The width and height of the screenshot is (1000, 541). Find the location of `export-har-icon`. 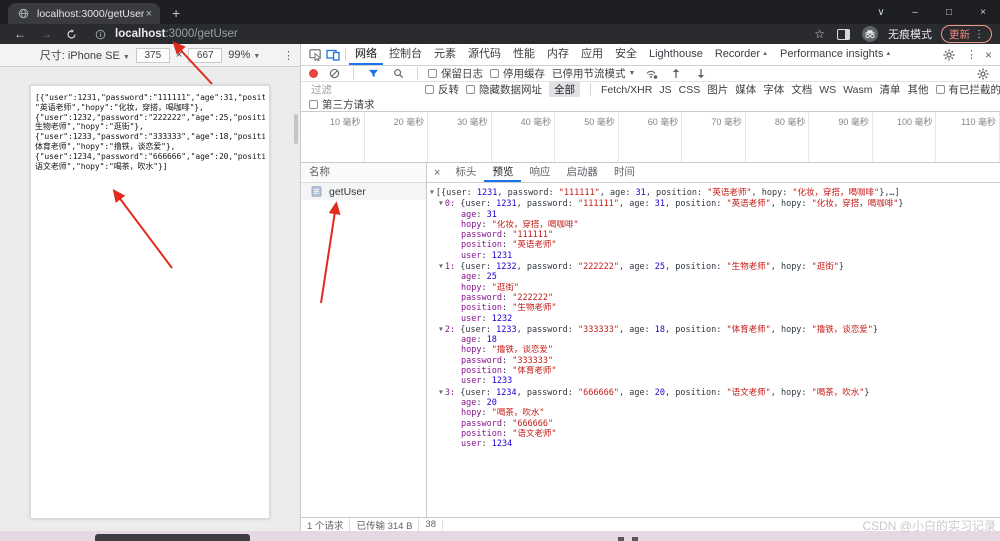

export-har-icon is located at coordinates (701, 73).